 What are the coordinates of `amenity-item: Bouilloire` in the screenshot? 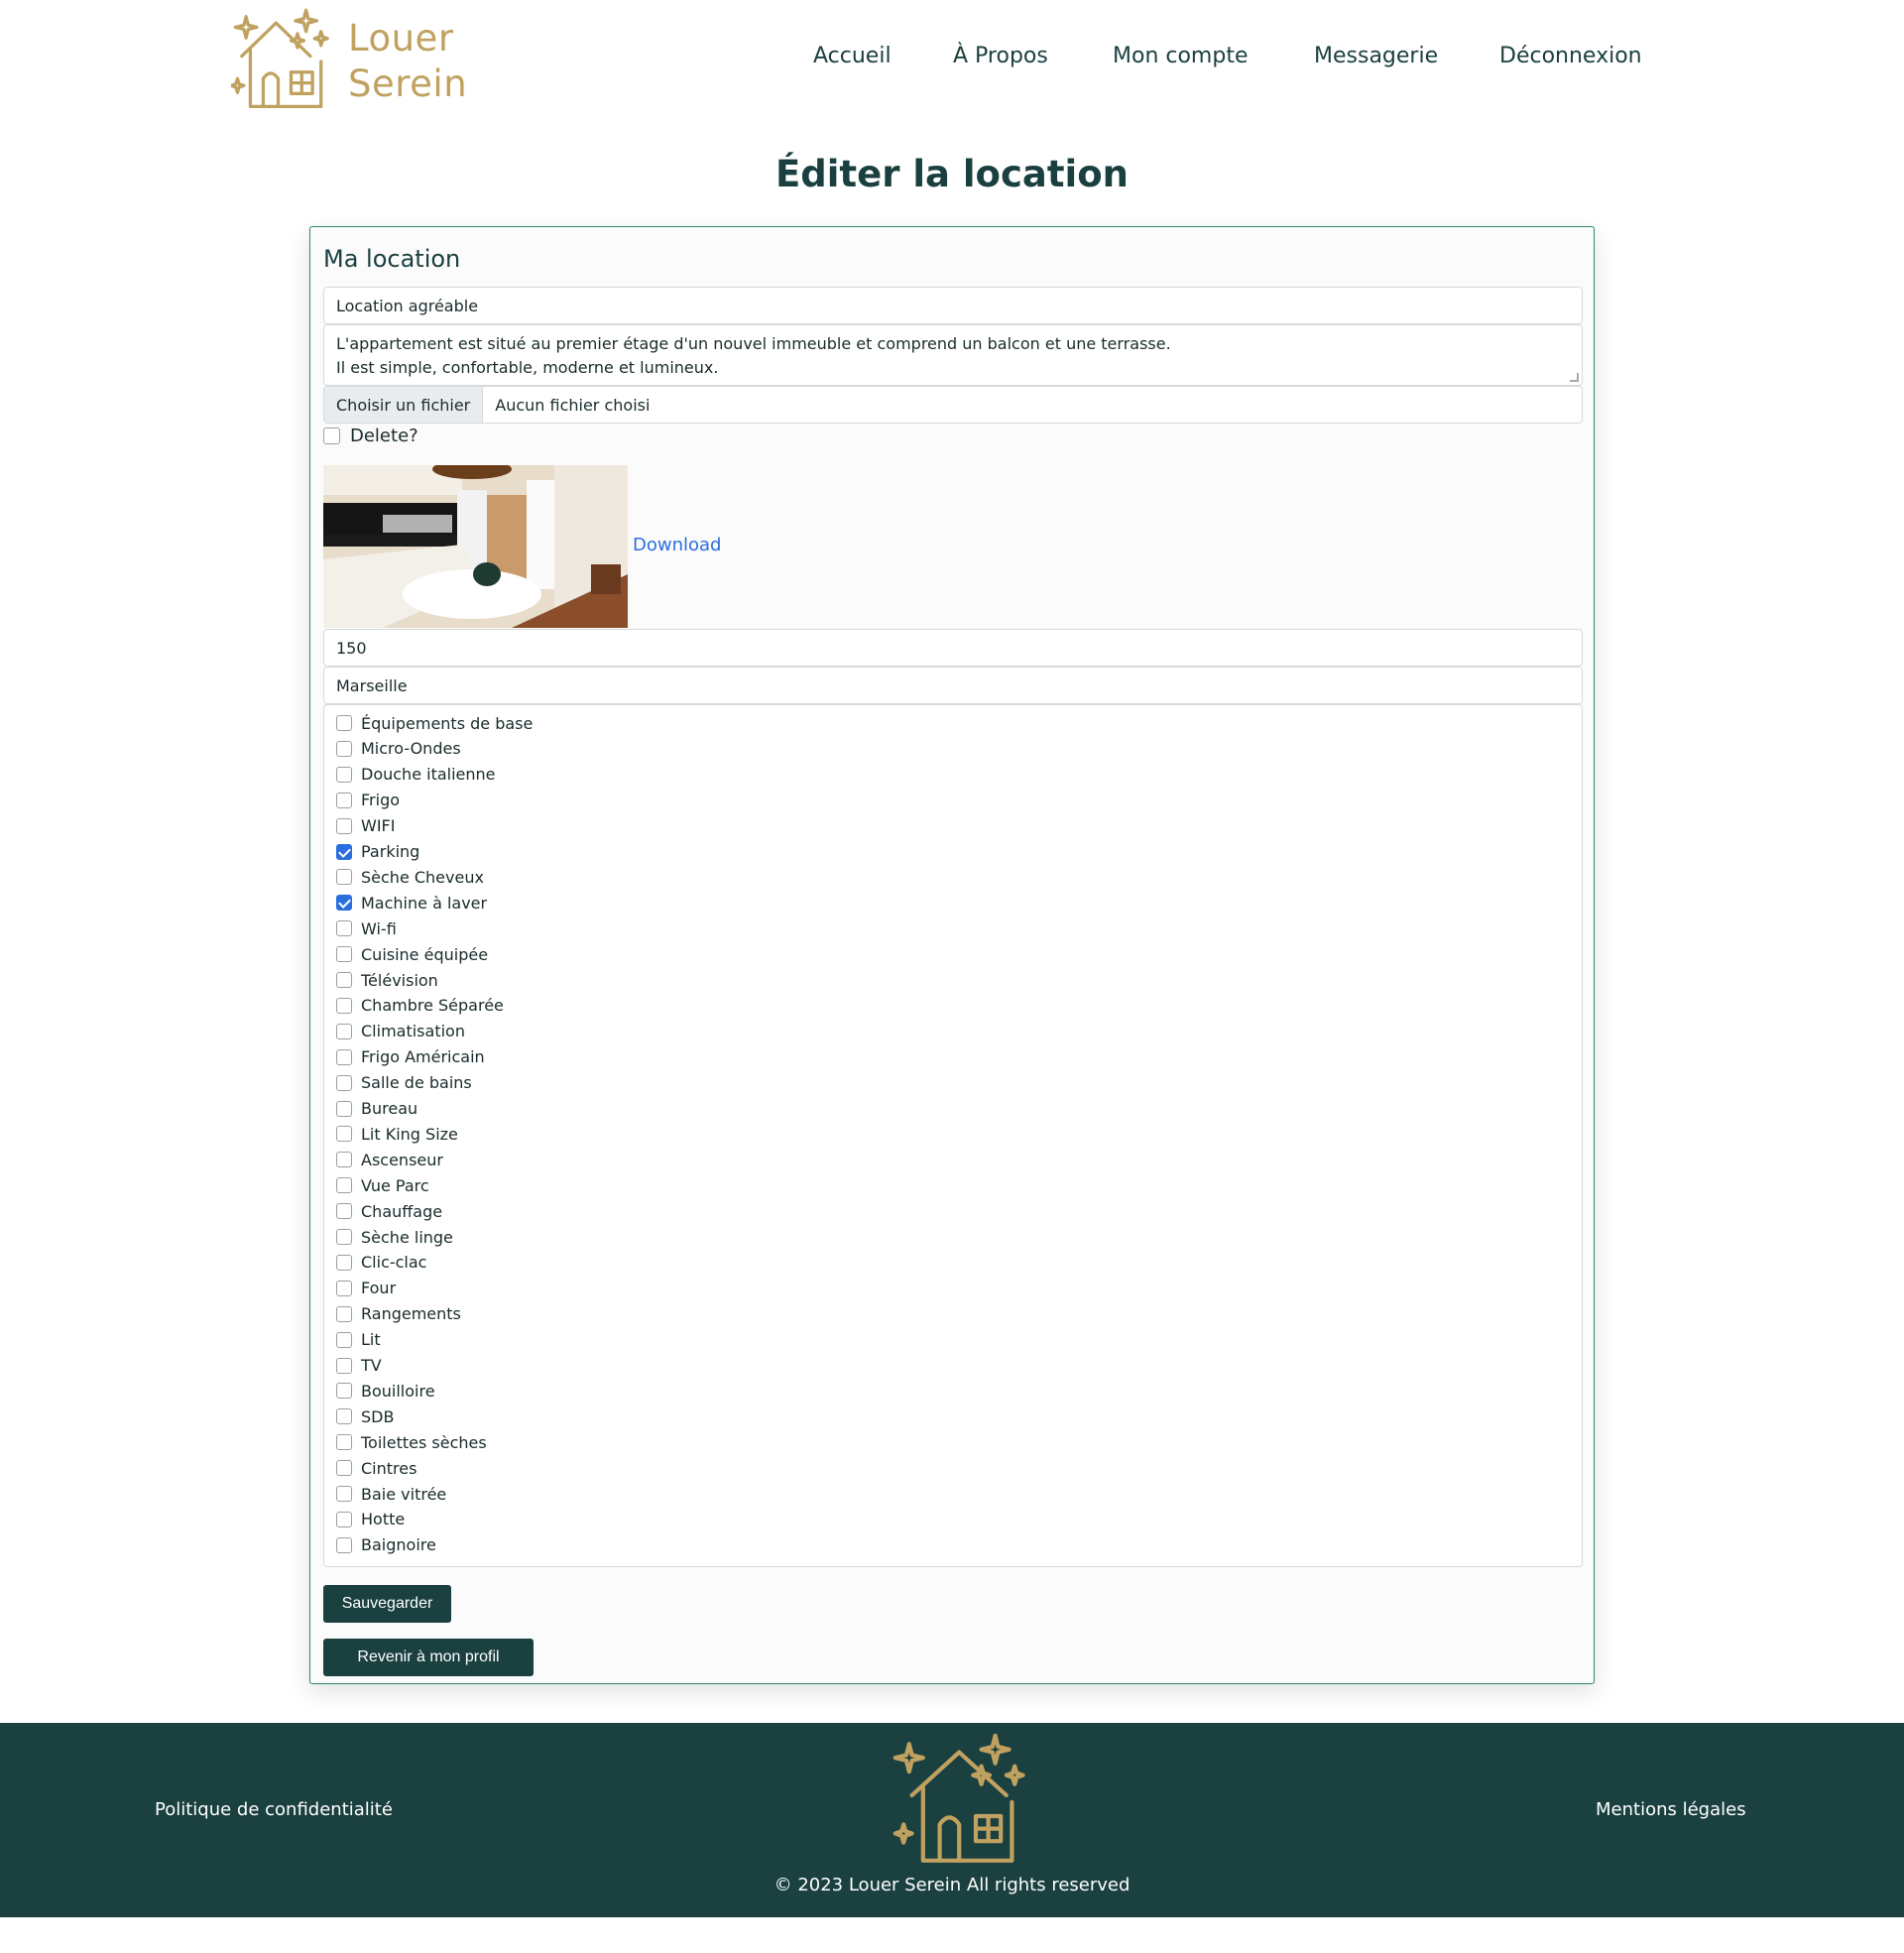 It's located at (385, 1391).